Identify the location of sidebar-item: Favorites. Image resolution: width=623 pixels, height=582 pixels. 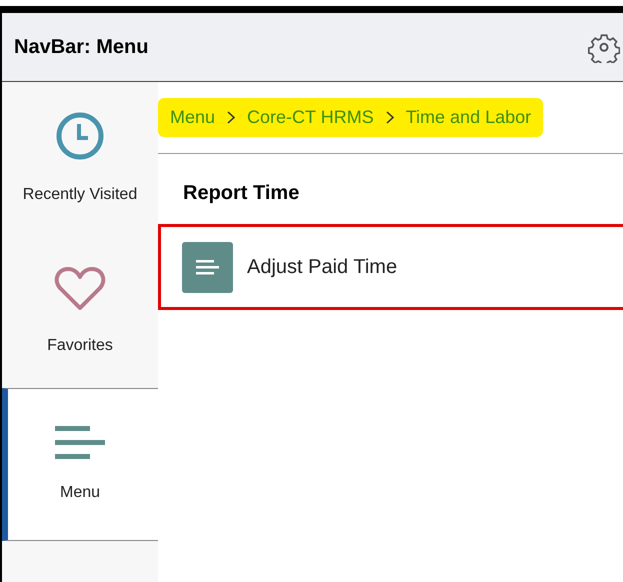
(80, 311).